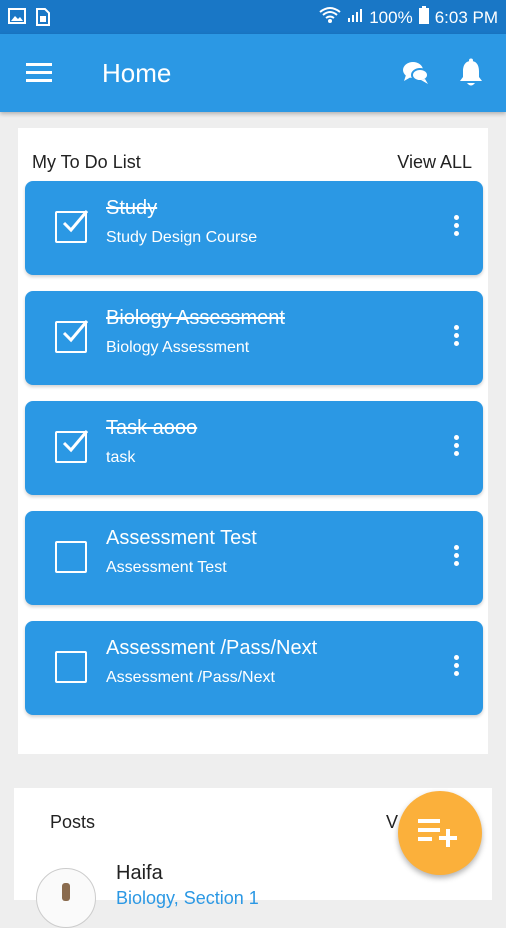  Describe the element at coordinates (254, 448) in the screenshot. I see `todo-item: Task aooo task` at that location.